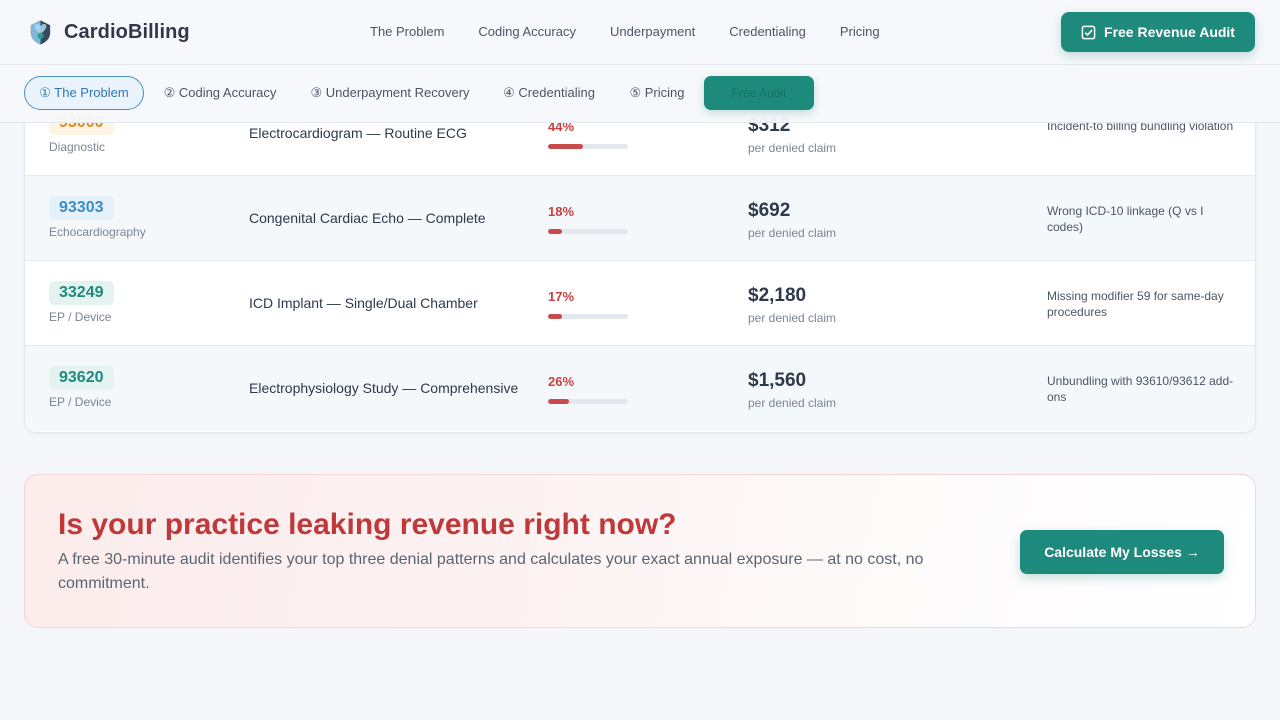  I want to click on cpt-code-badge: 93303, so click(81, 208).